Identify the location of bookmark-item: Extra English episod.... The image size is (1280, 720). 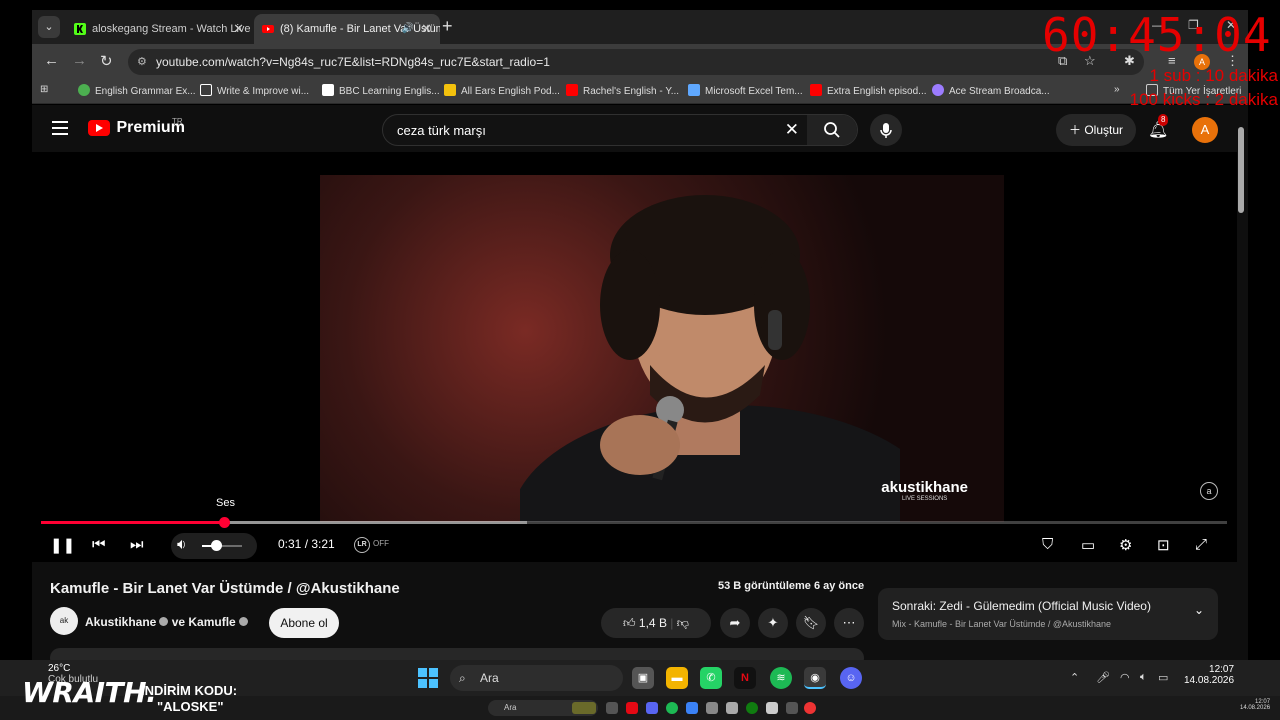
(868, 90).